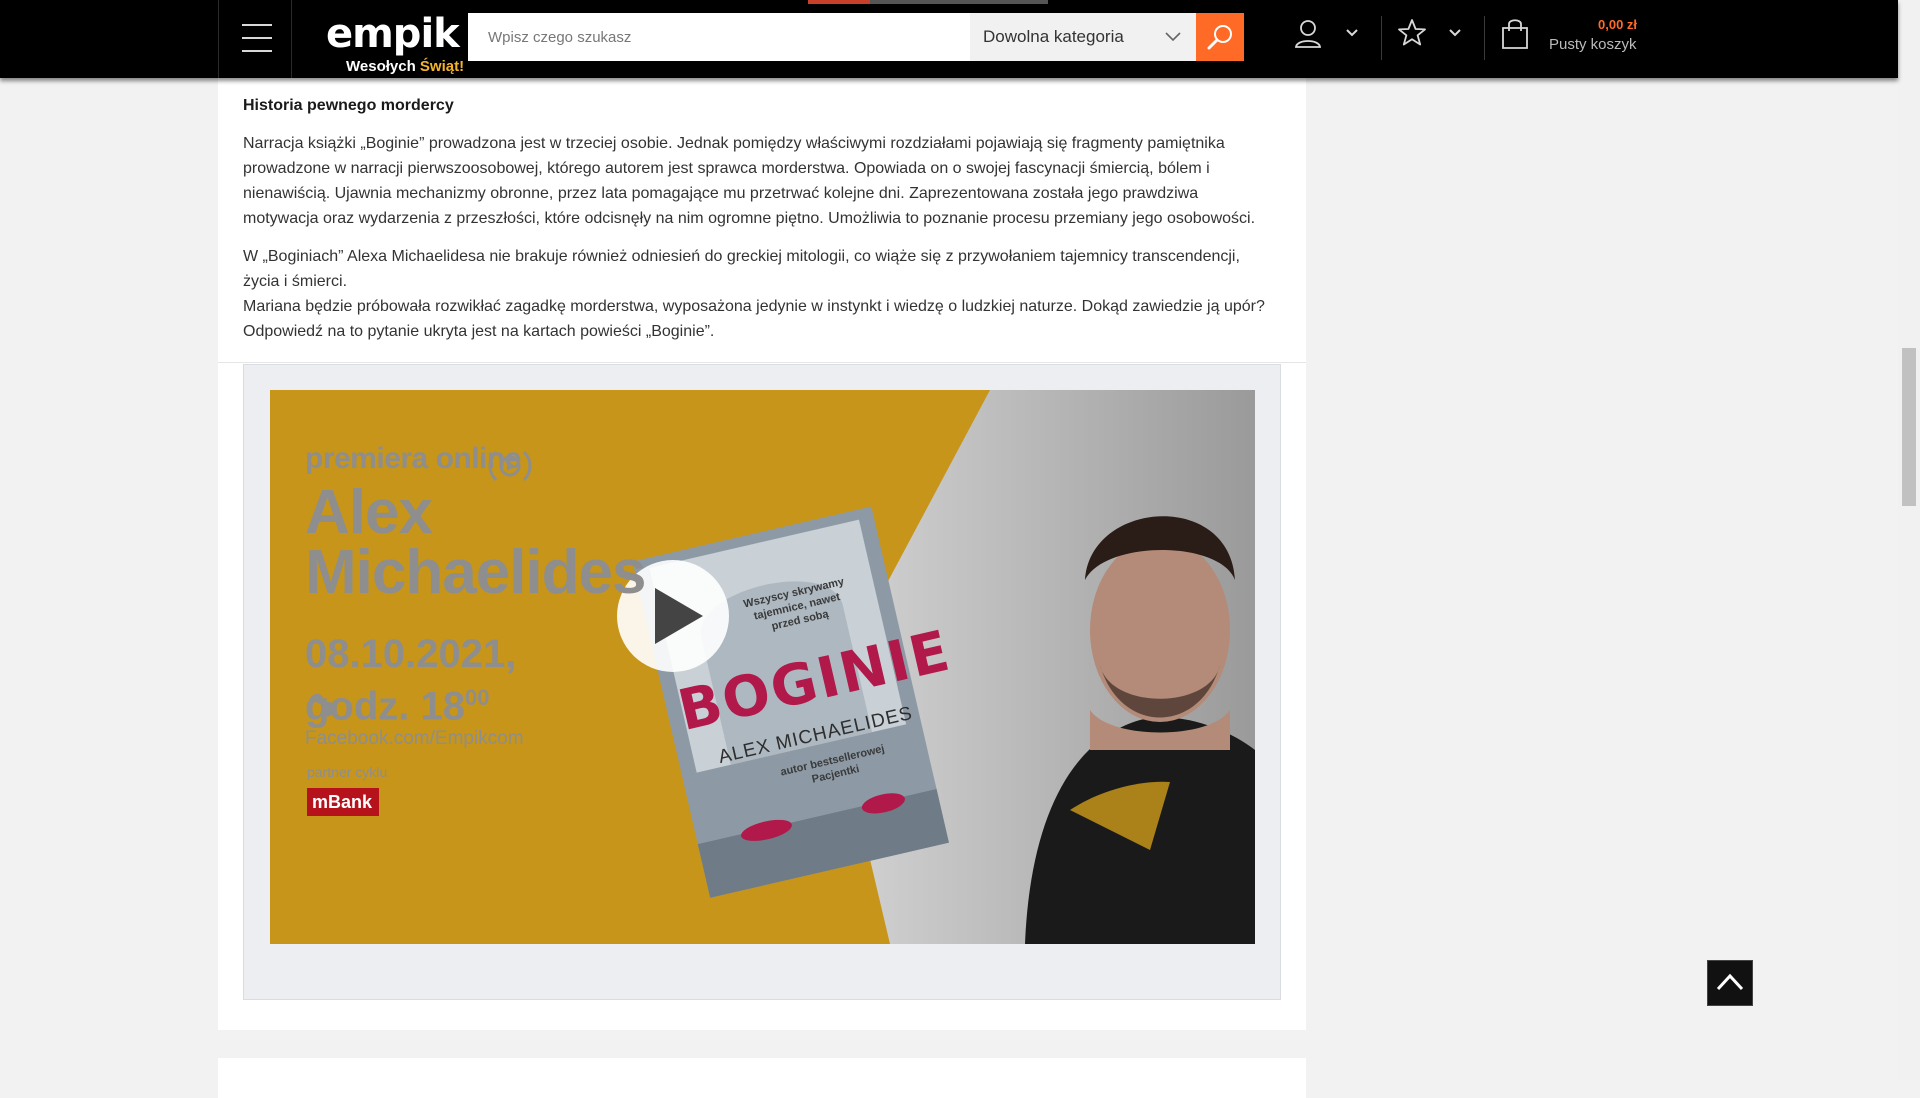 This screenshot has height=1098, width=1920. I want to click on search-button, so click(1220, 37).